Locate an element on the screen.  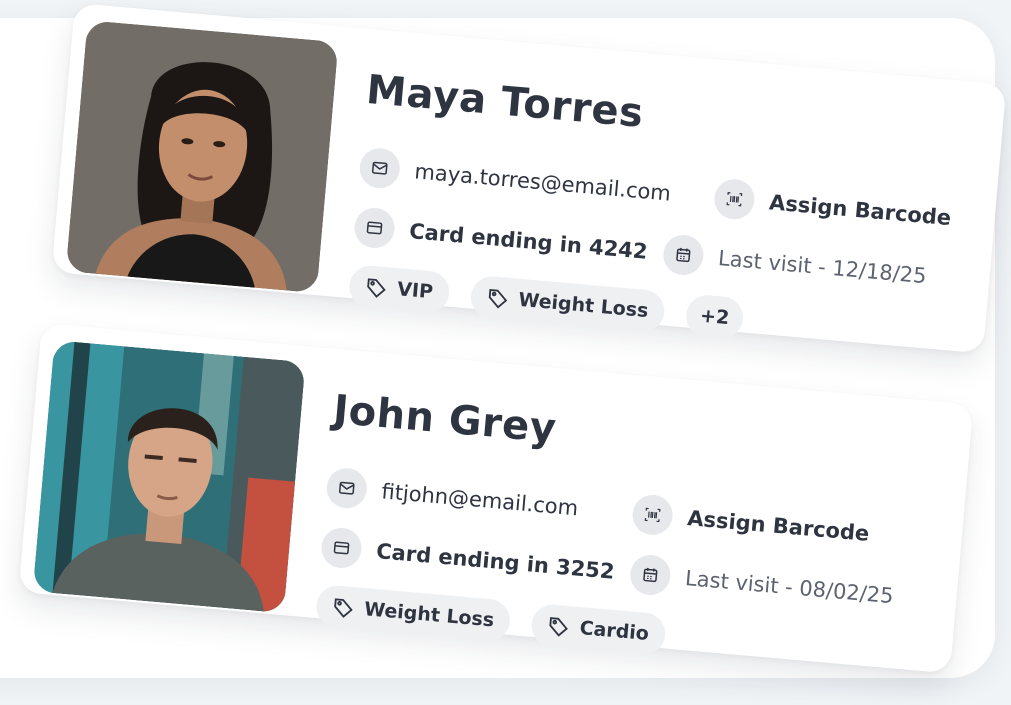
member-last-visit: Last visit - 08/02/25 is located at coordinates (761, 584).